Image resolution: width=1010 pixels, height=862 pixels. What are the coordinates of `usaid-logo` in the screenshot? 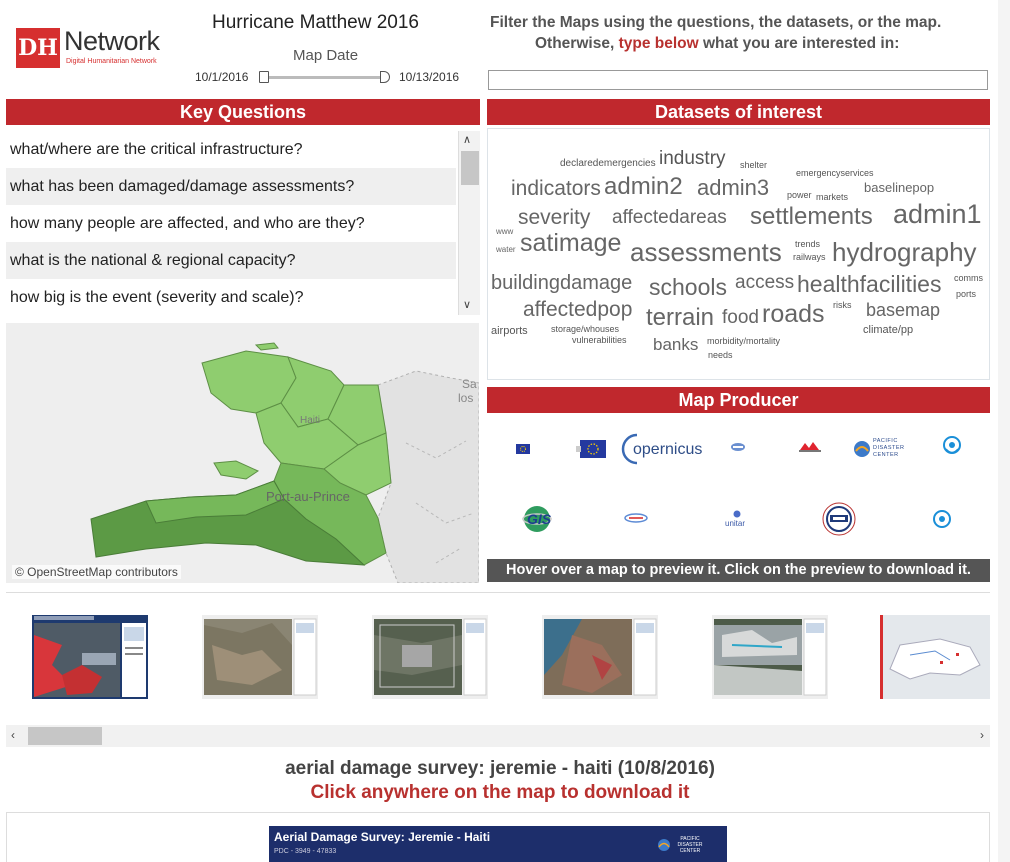 It's located at (839, 519).